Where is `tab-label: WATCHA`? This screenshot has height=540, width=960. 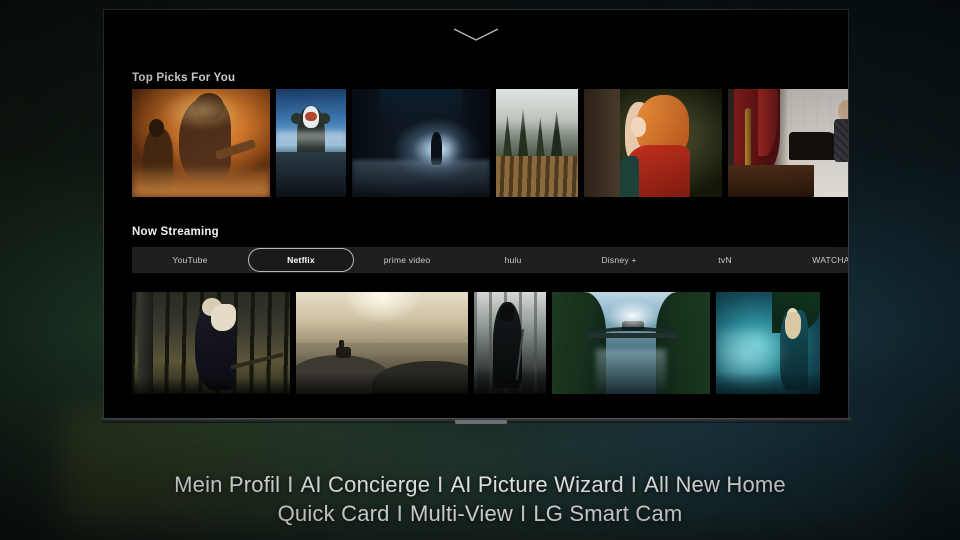
tab-label: WATCHA is located at coordinates (830, 260).